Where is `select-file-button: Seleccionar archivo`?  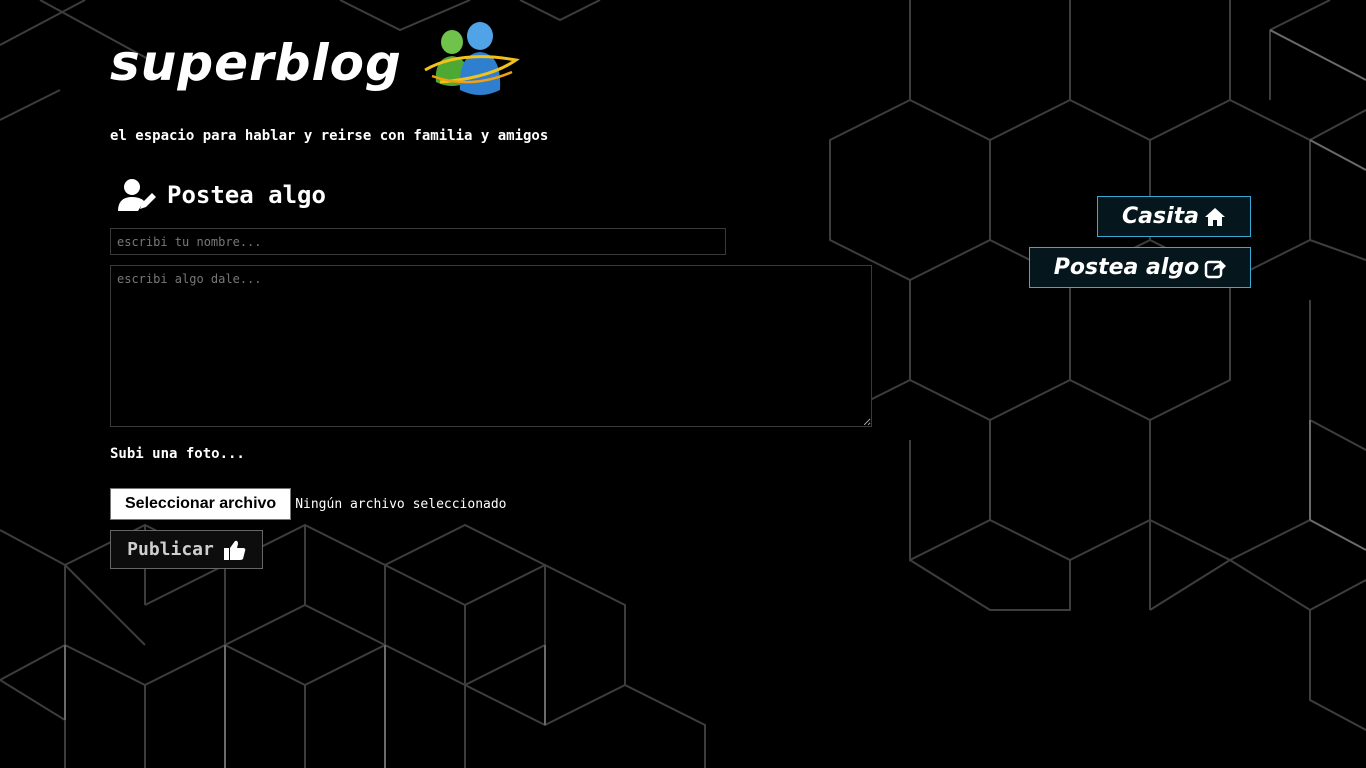
select-file-button: Seleccionar archivo is located at coordinates (201, 504).